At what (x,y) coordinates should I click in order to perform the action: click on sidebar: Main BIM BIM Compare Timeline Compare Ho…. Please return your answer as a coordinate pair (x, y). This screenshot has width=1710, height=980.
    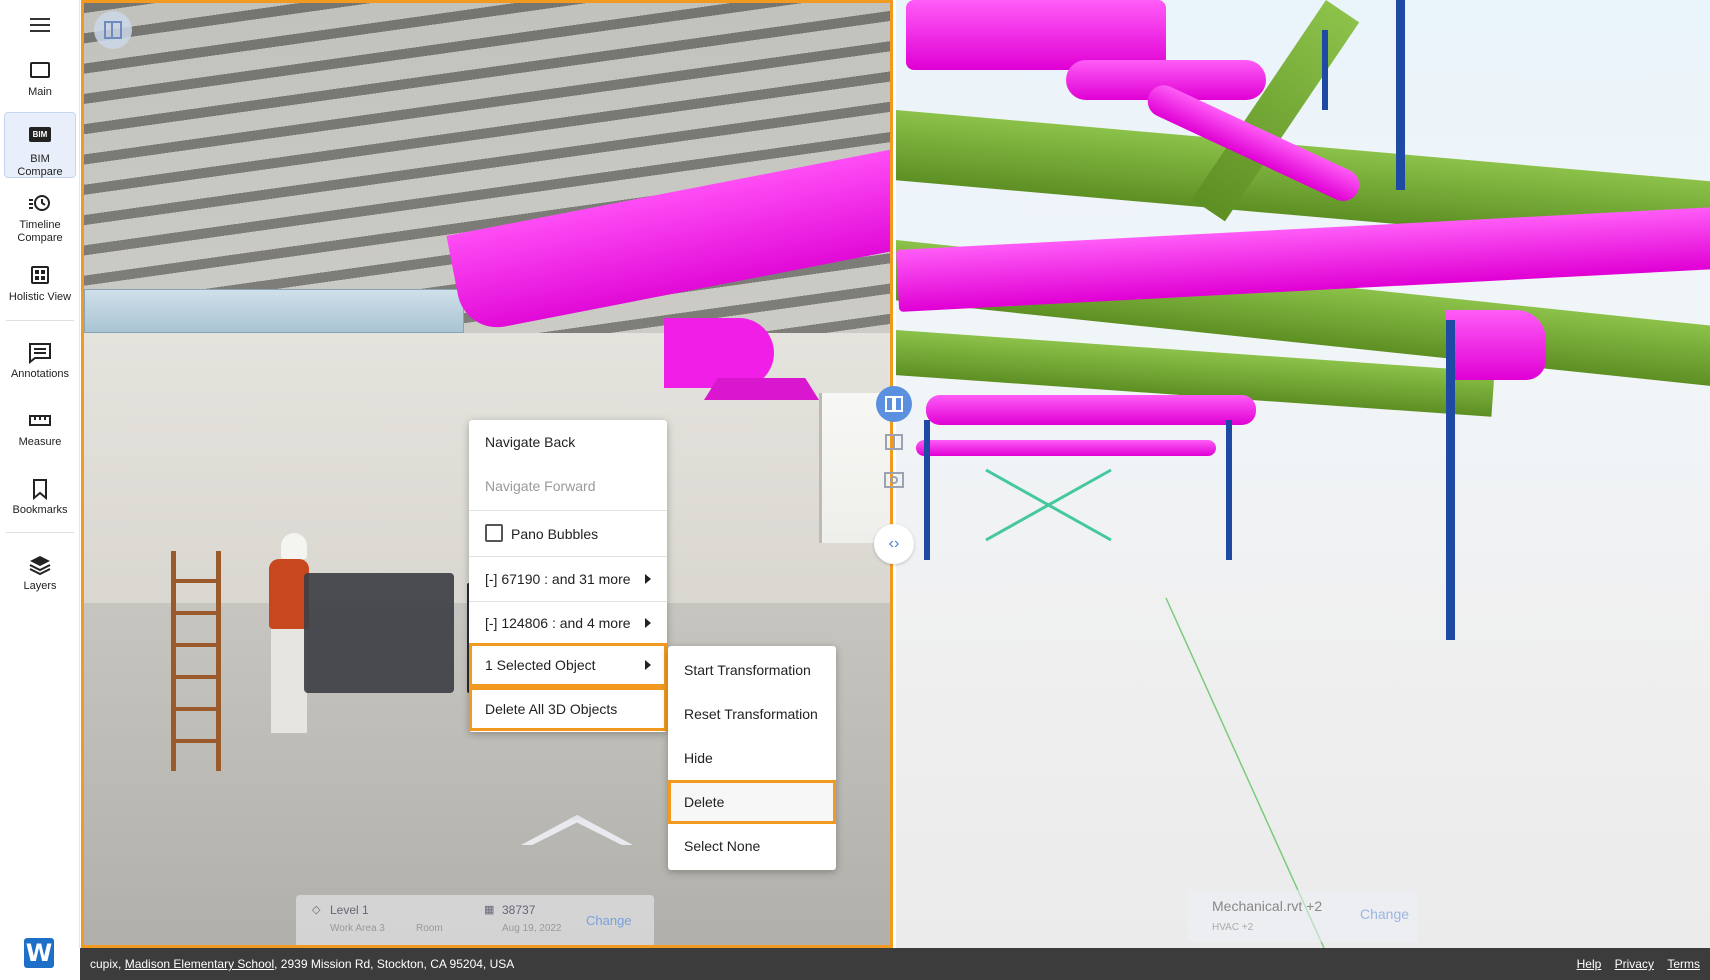
    Looking at the image, I should click on (40, 484).